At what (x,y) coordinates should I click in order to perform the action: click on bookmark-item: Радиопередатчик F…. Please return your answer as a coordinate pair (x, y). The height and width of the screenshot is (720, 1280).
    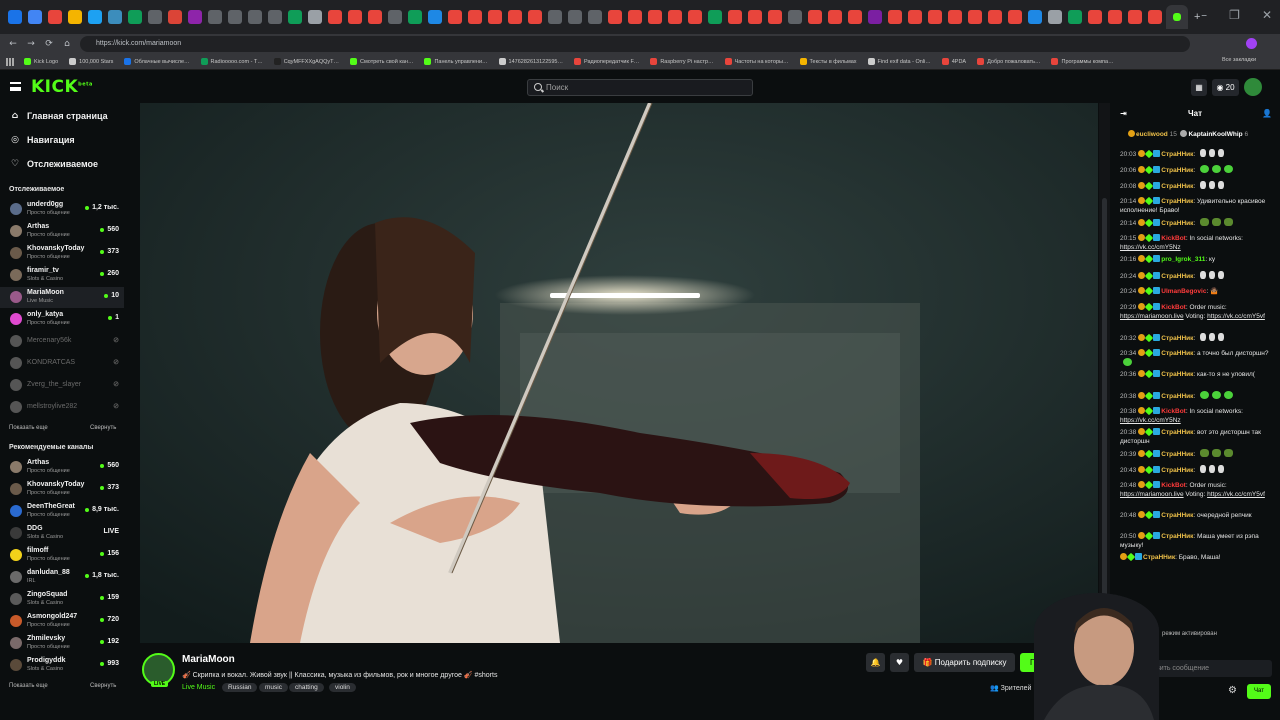
    Looking at the image, I should click on (606, 61).